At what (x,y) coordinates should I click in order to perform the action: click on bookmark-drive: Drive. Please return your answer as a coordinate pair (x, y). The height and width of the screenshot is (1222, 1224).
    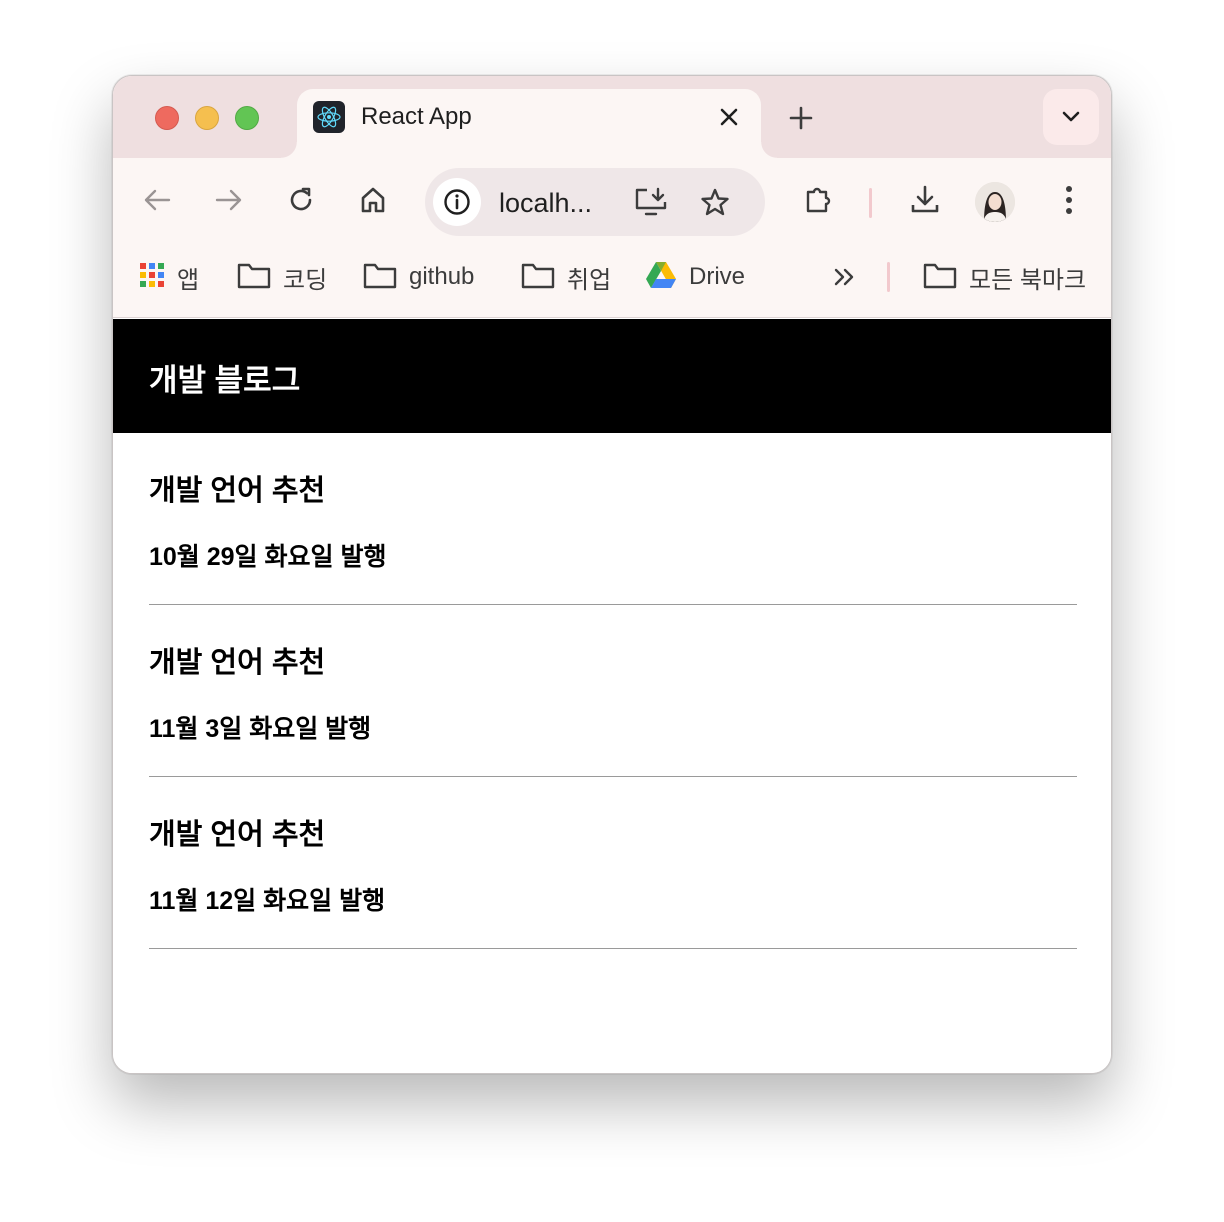
    Looking at the image, I should click on (695, 277).